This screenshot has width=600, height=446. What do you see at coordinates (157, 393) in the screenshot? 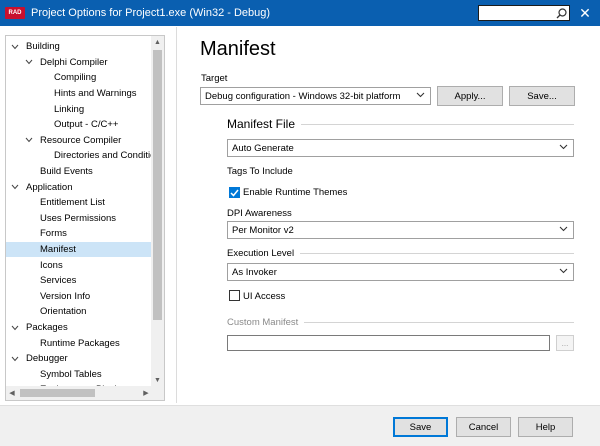
I see `scroll-corner` at bounding box center [157, 393].